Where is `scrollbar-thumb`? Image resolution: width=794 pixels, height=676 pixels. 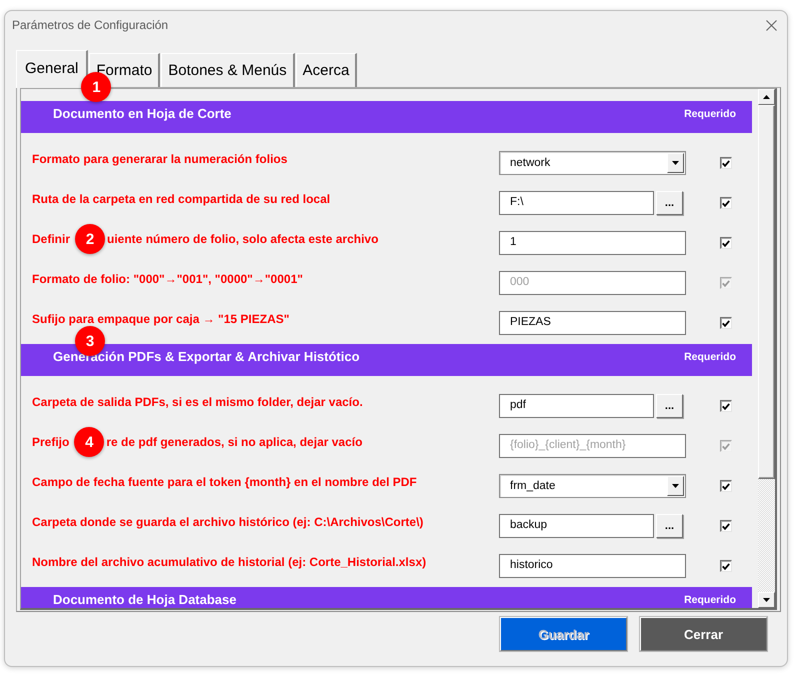
scrollbar-thumb is located at coordinates (766, 292).